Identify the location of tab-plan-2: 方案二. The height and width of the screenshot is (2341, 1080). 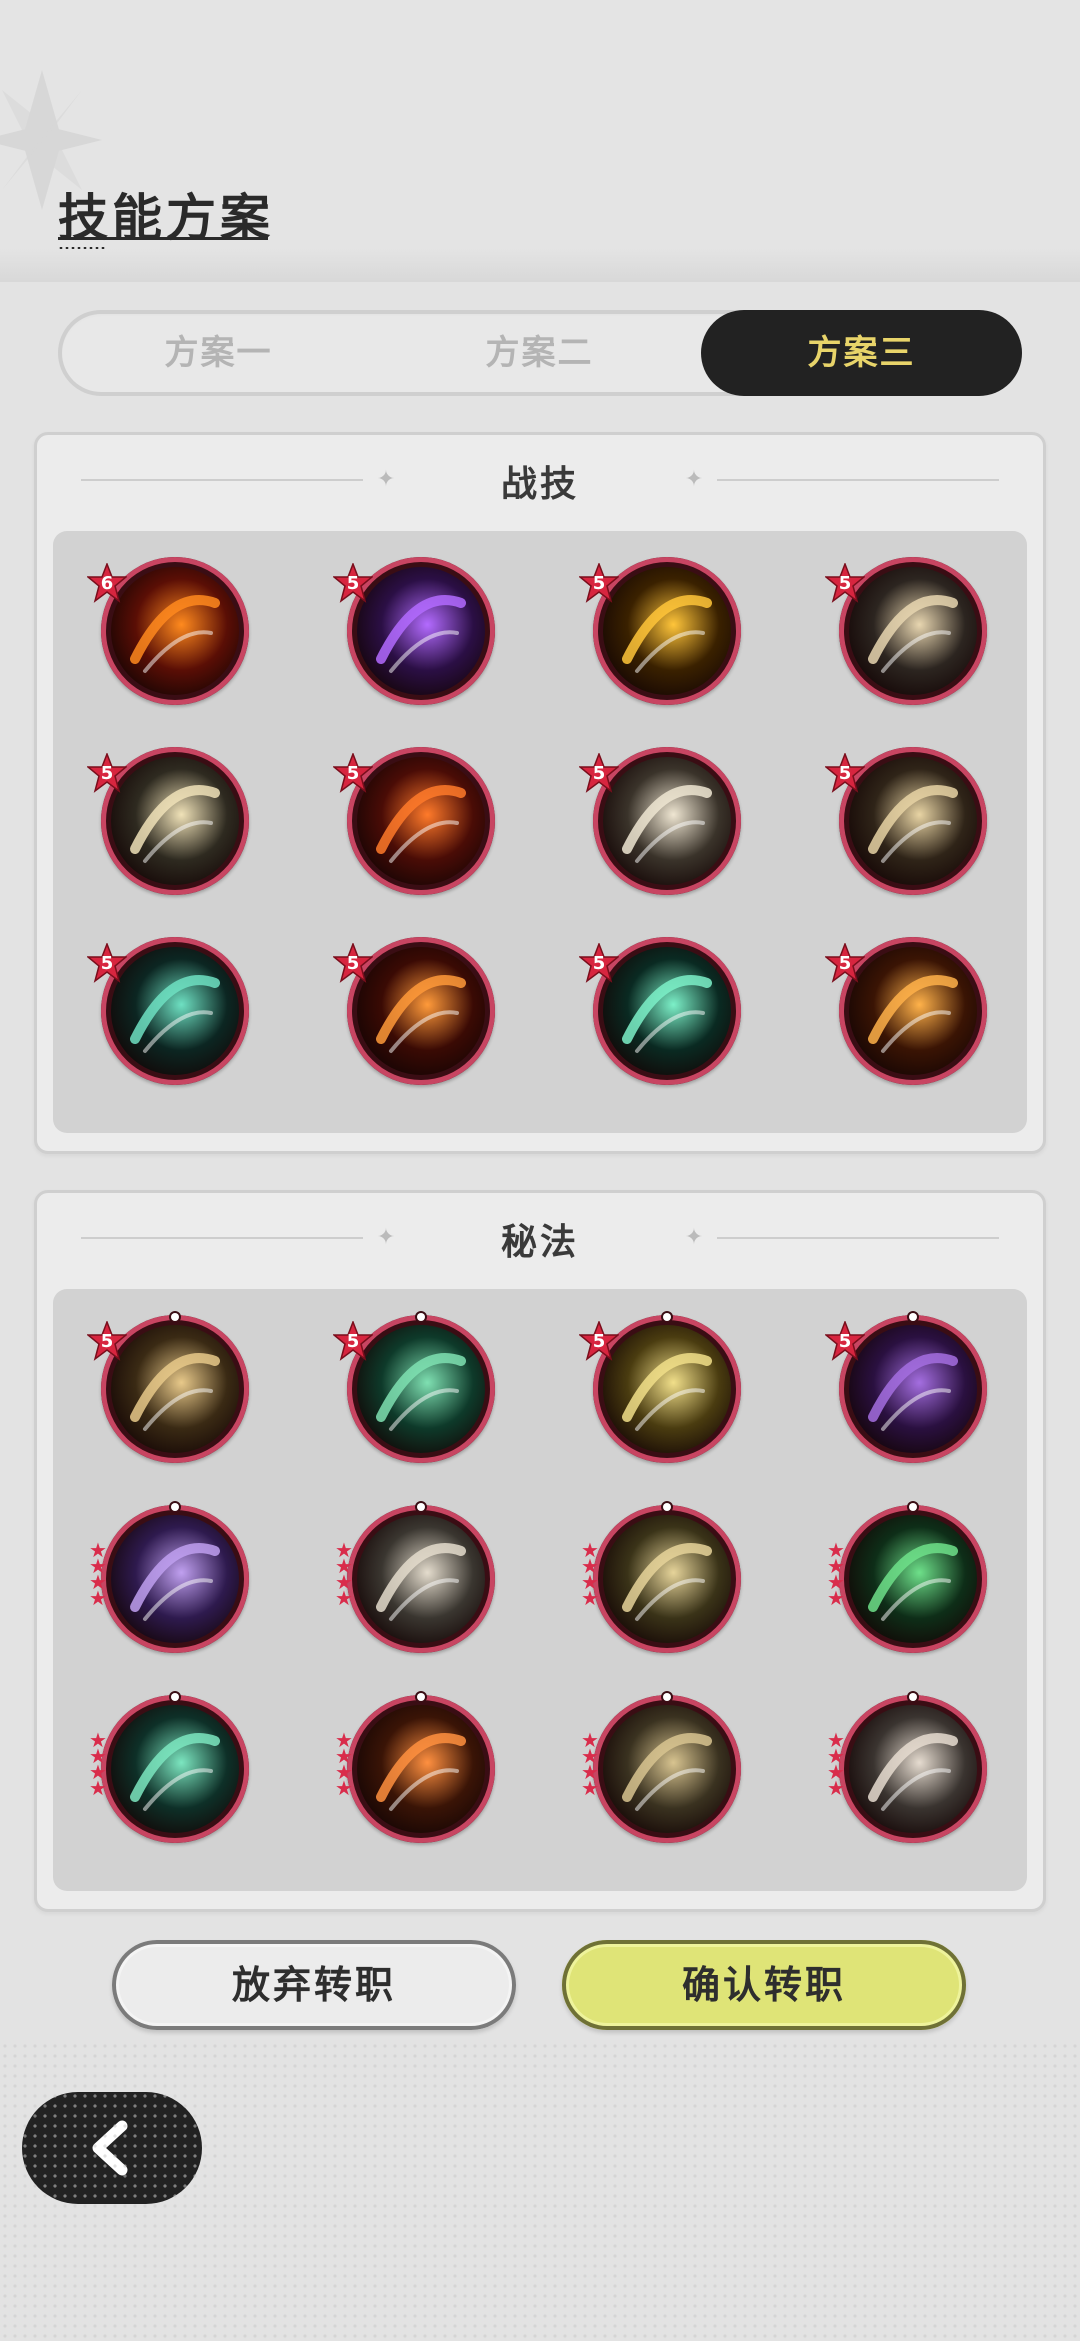
(539, 353).